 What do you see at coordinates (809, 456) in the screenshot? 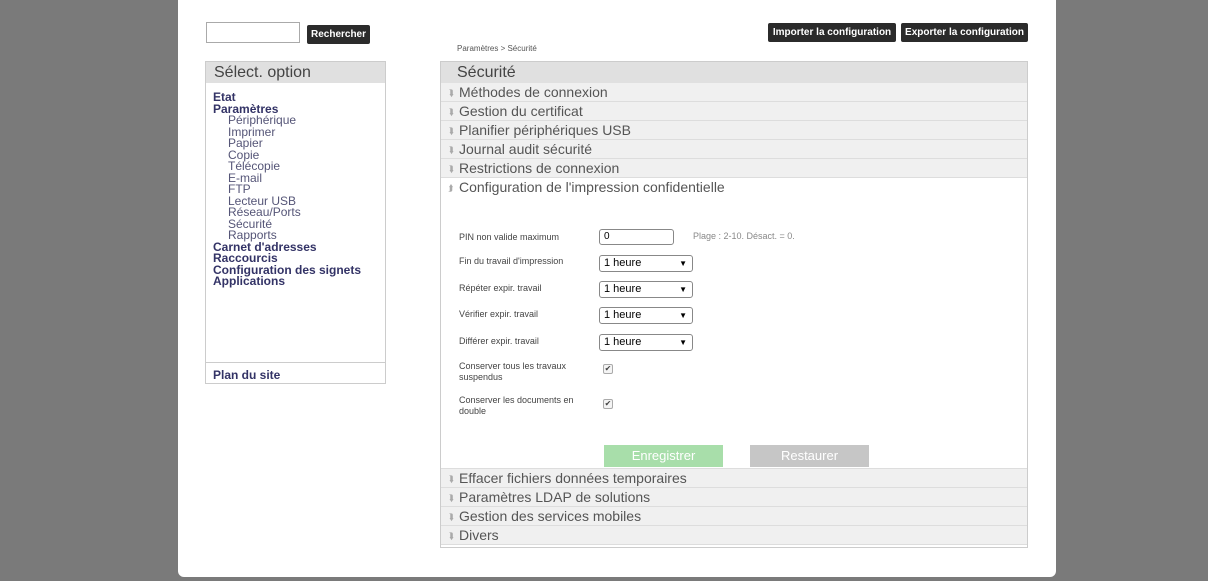
I see `restore-button: Restaurer` at bounding box center [809, 456].